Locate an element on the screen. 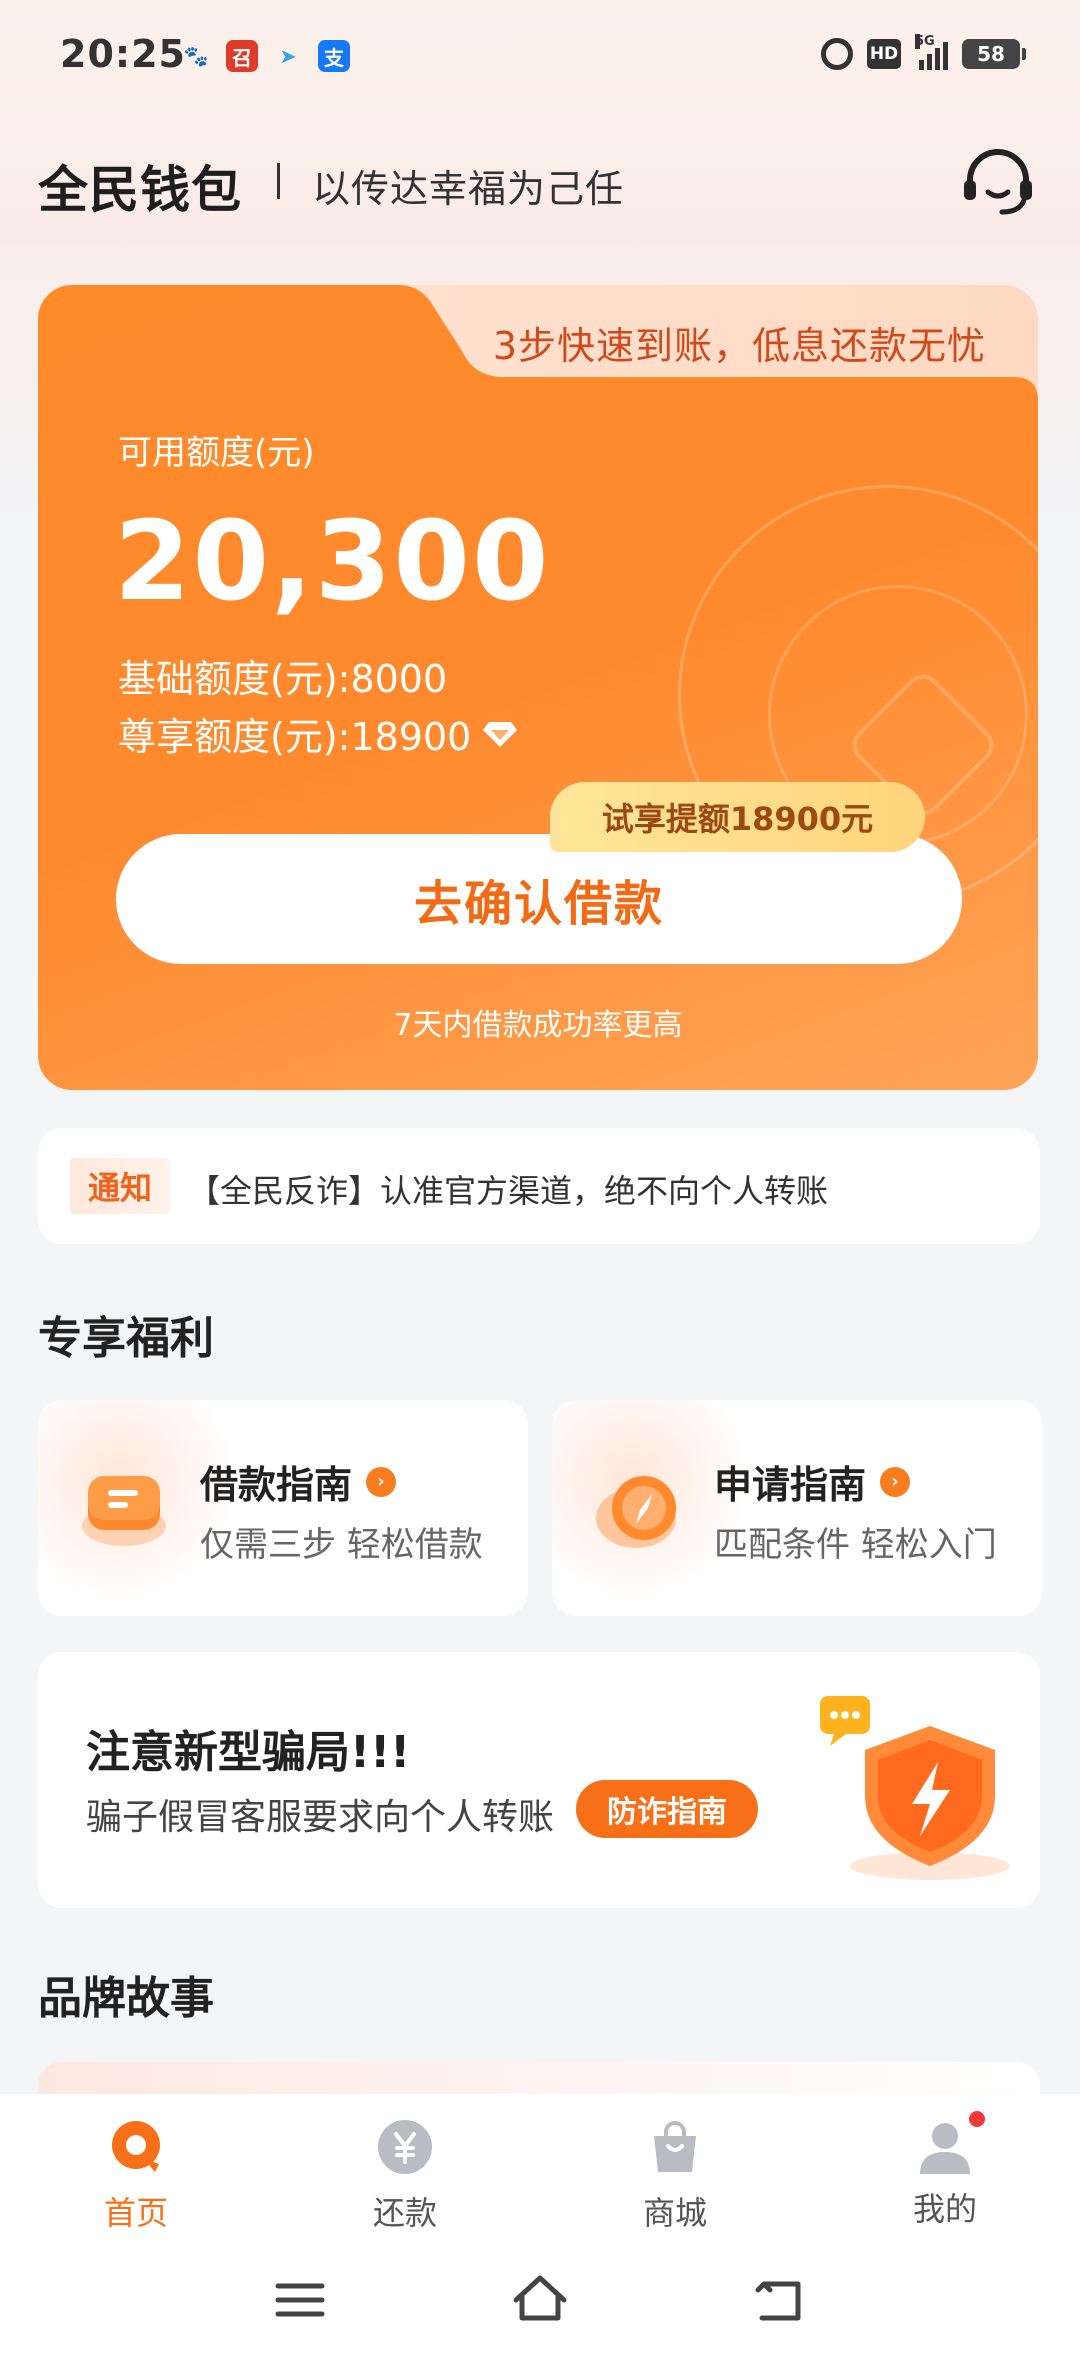 The width and height of the screenshot is (1080, 2376). apply-guide-title: 申请指南 › is located at coordinates (812, 1481).